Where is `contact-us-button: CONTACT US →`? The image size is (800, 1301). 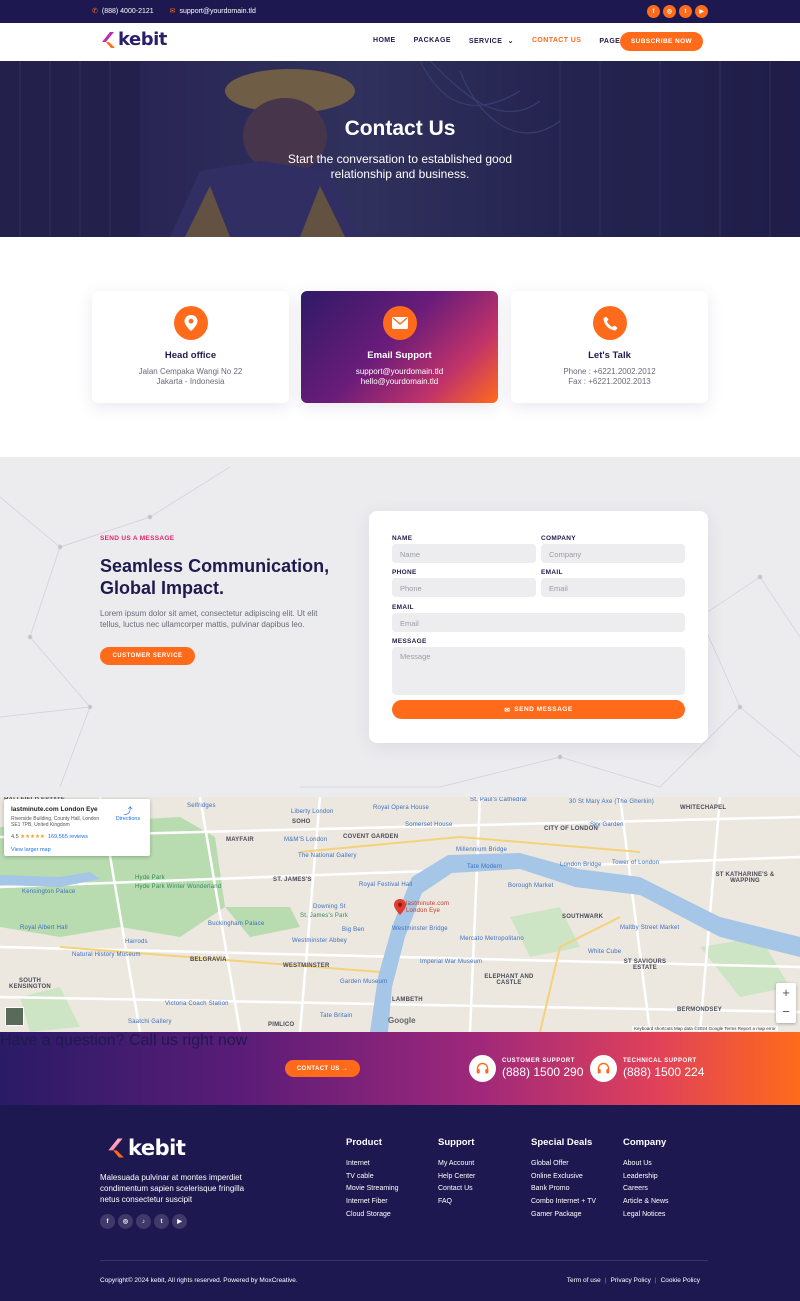
contact-us-button: CONTACT US → is located at coordinates (322, 1068).